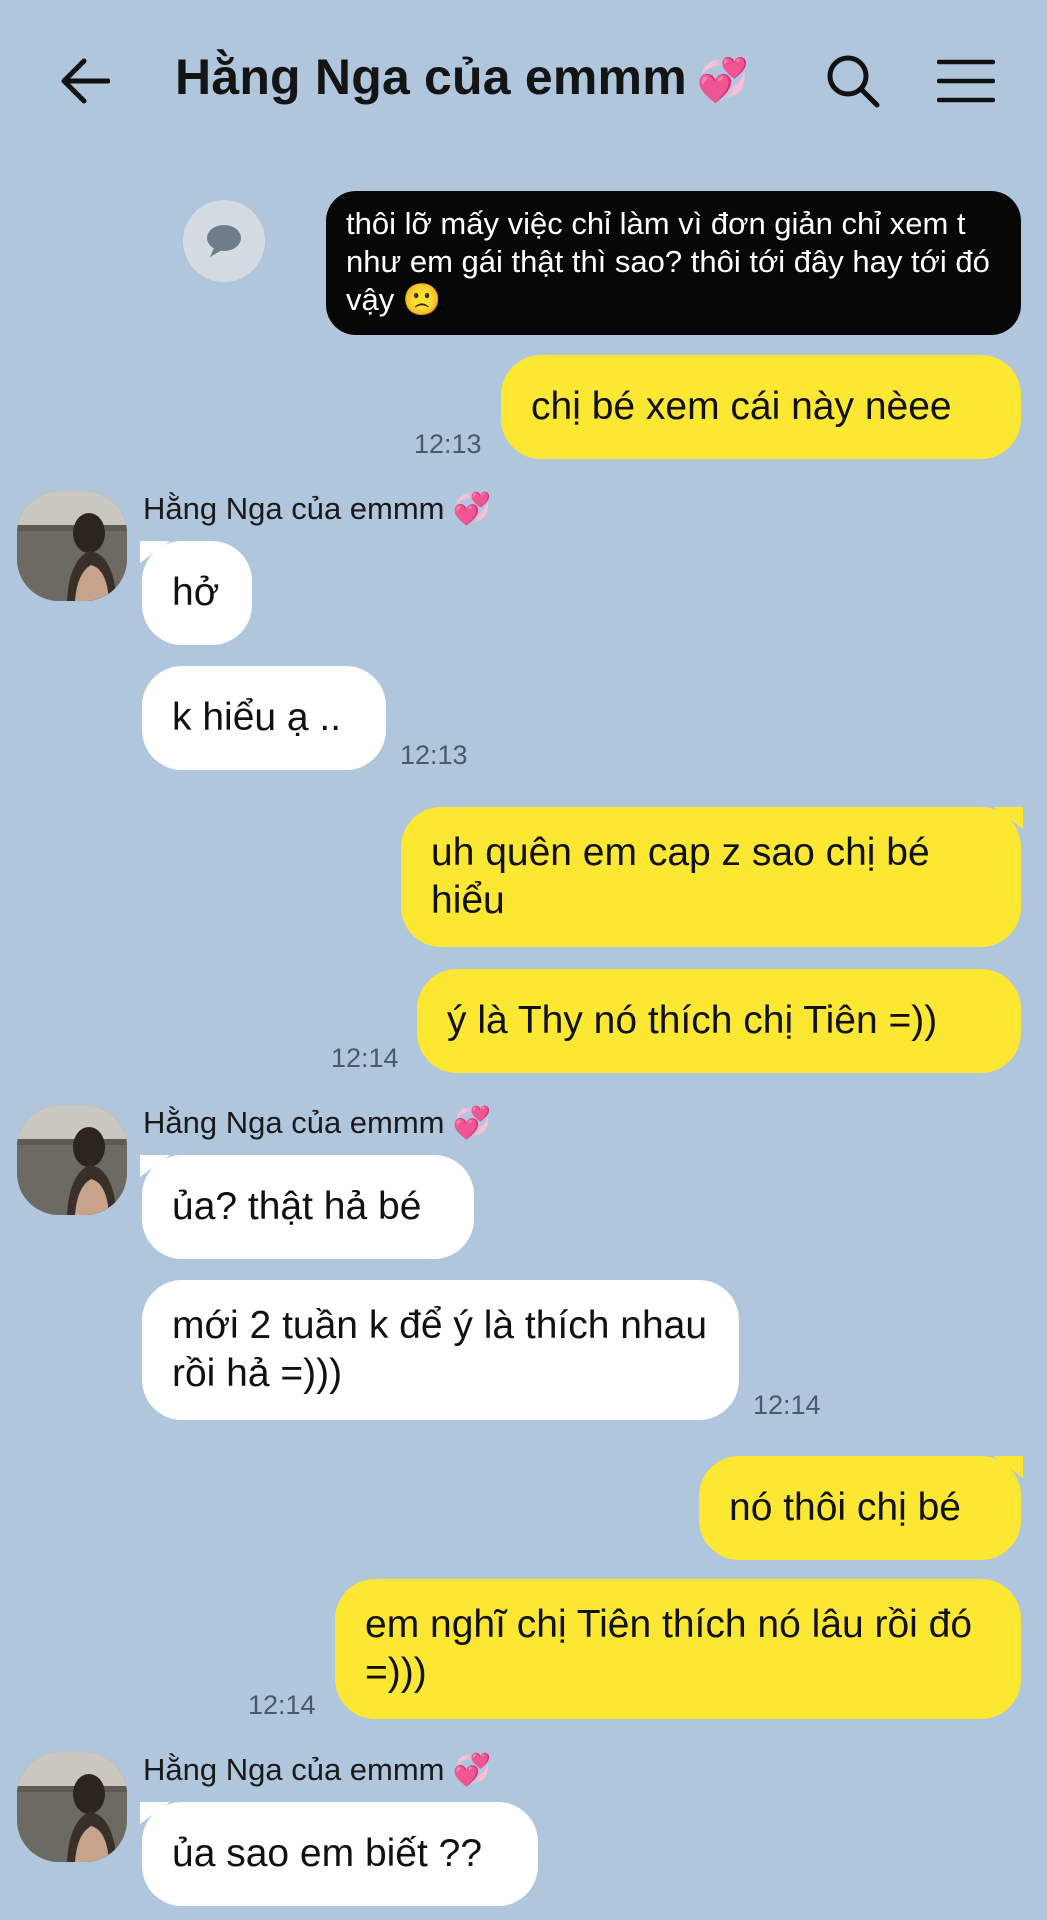 This screenshot has width=1047, height=1920. I want to click on chat-header: Hằng Nga của emmm 💞, so click(523, 82).